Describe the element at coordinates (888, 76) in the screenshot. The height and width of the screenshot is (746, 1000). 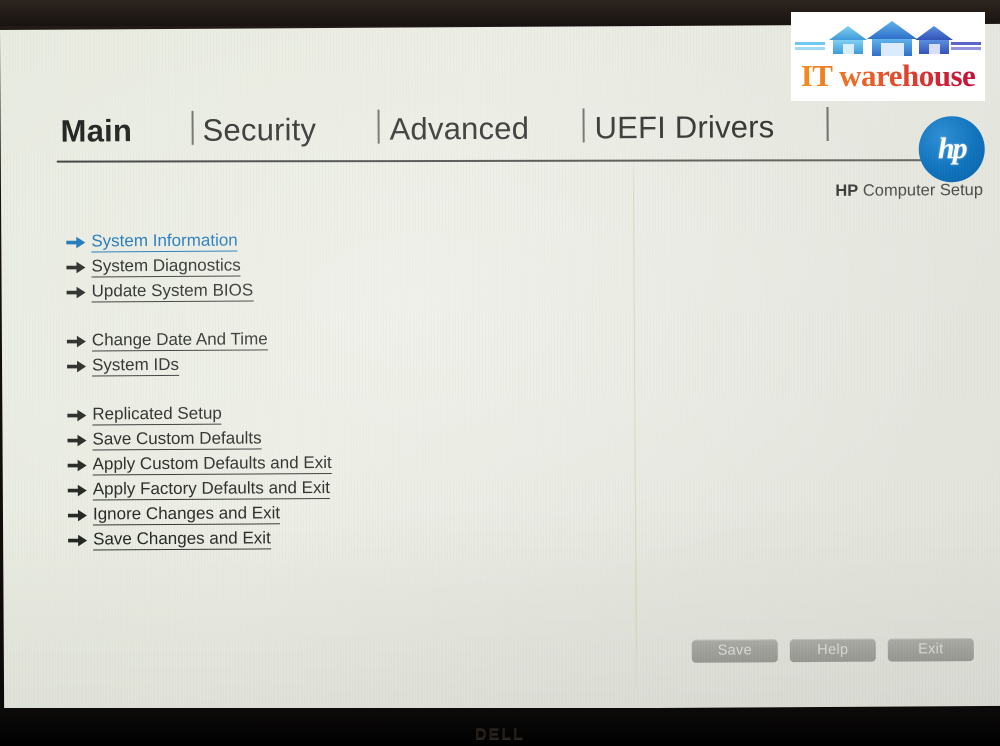
I see `watermark-text: IT warehouse` at that location.